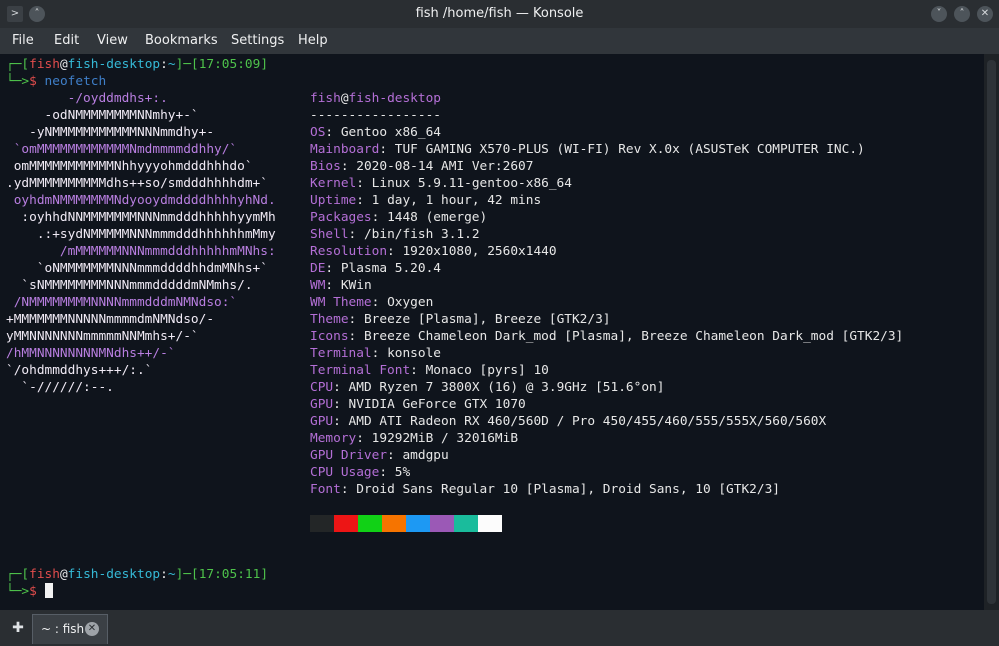 This screenshot has width=999, height=646. What do you see at coordinates (325, 166) in the screenshot?
I see `info-key: Bios` at bounding box center [325, 166].